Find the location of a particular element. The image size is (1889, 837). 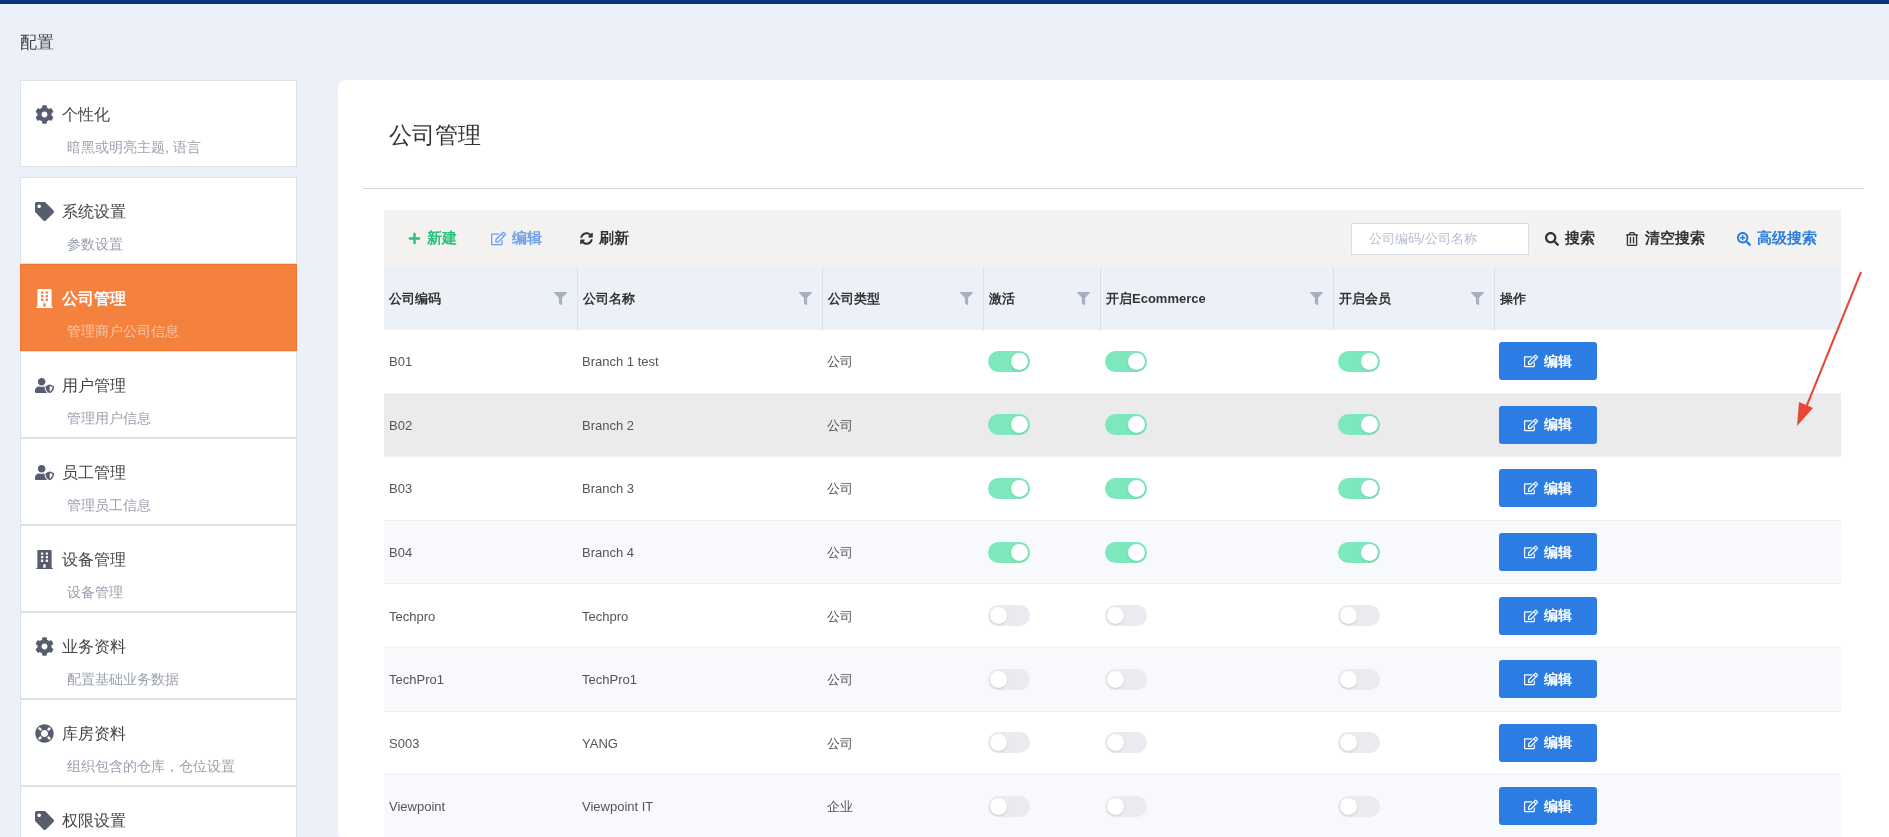

sidebar-item: 权限设置 is located at coordinates (158, 811).